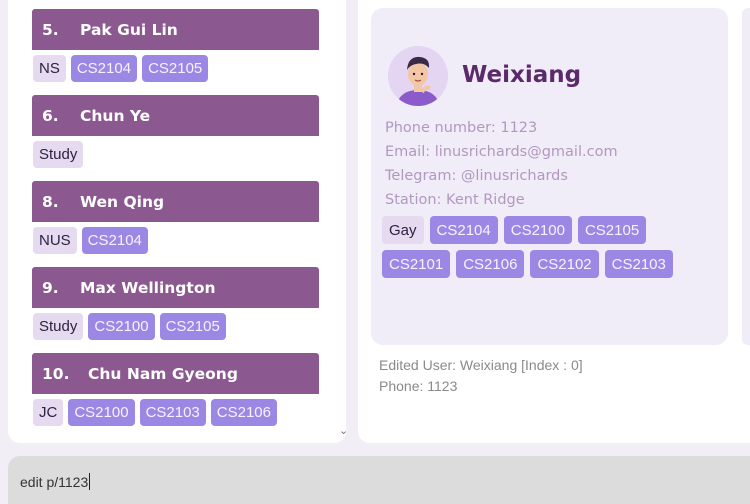 The image size is (750, 504). Describe the element at coordinates (163, 373) in the screenshot. I see `person-name: Chu Nam Gyeong` at that location.